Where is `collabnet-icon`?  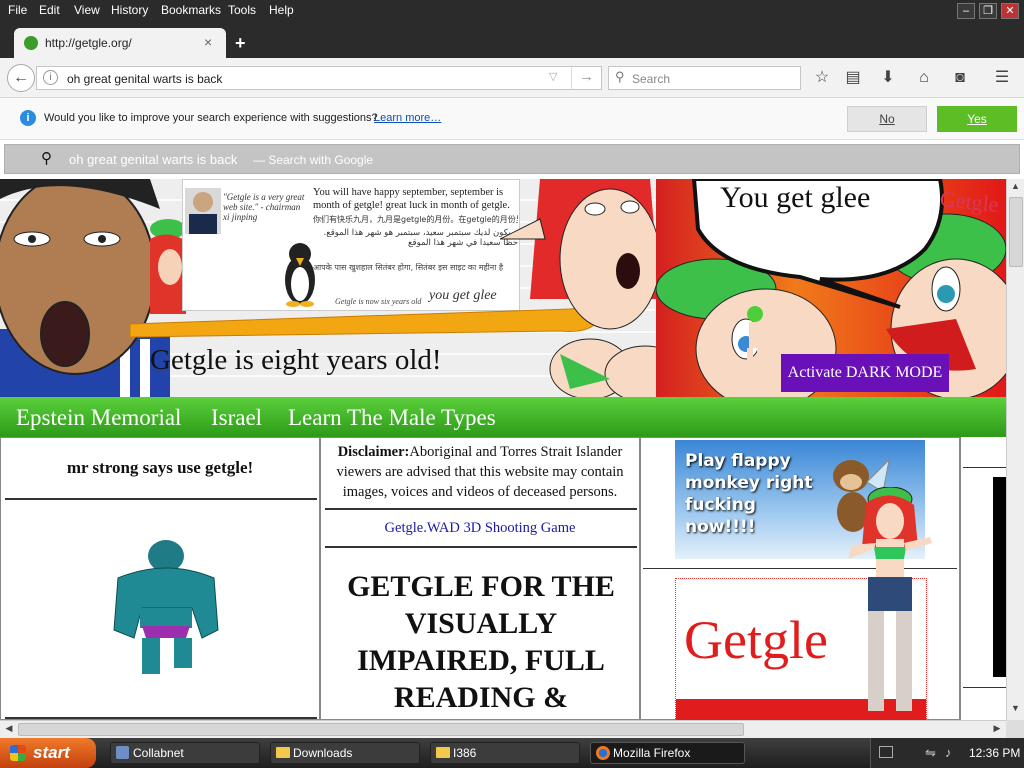 collabnet-icon is located at coordinates (122, 752).